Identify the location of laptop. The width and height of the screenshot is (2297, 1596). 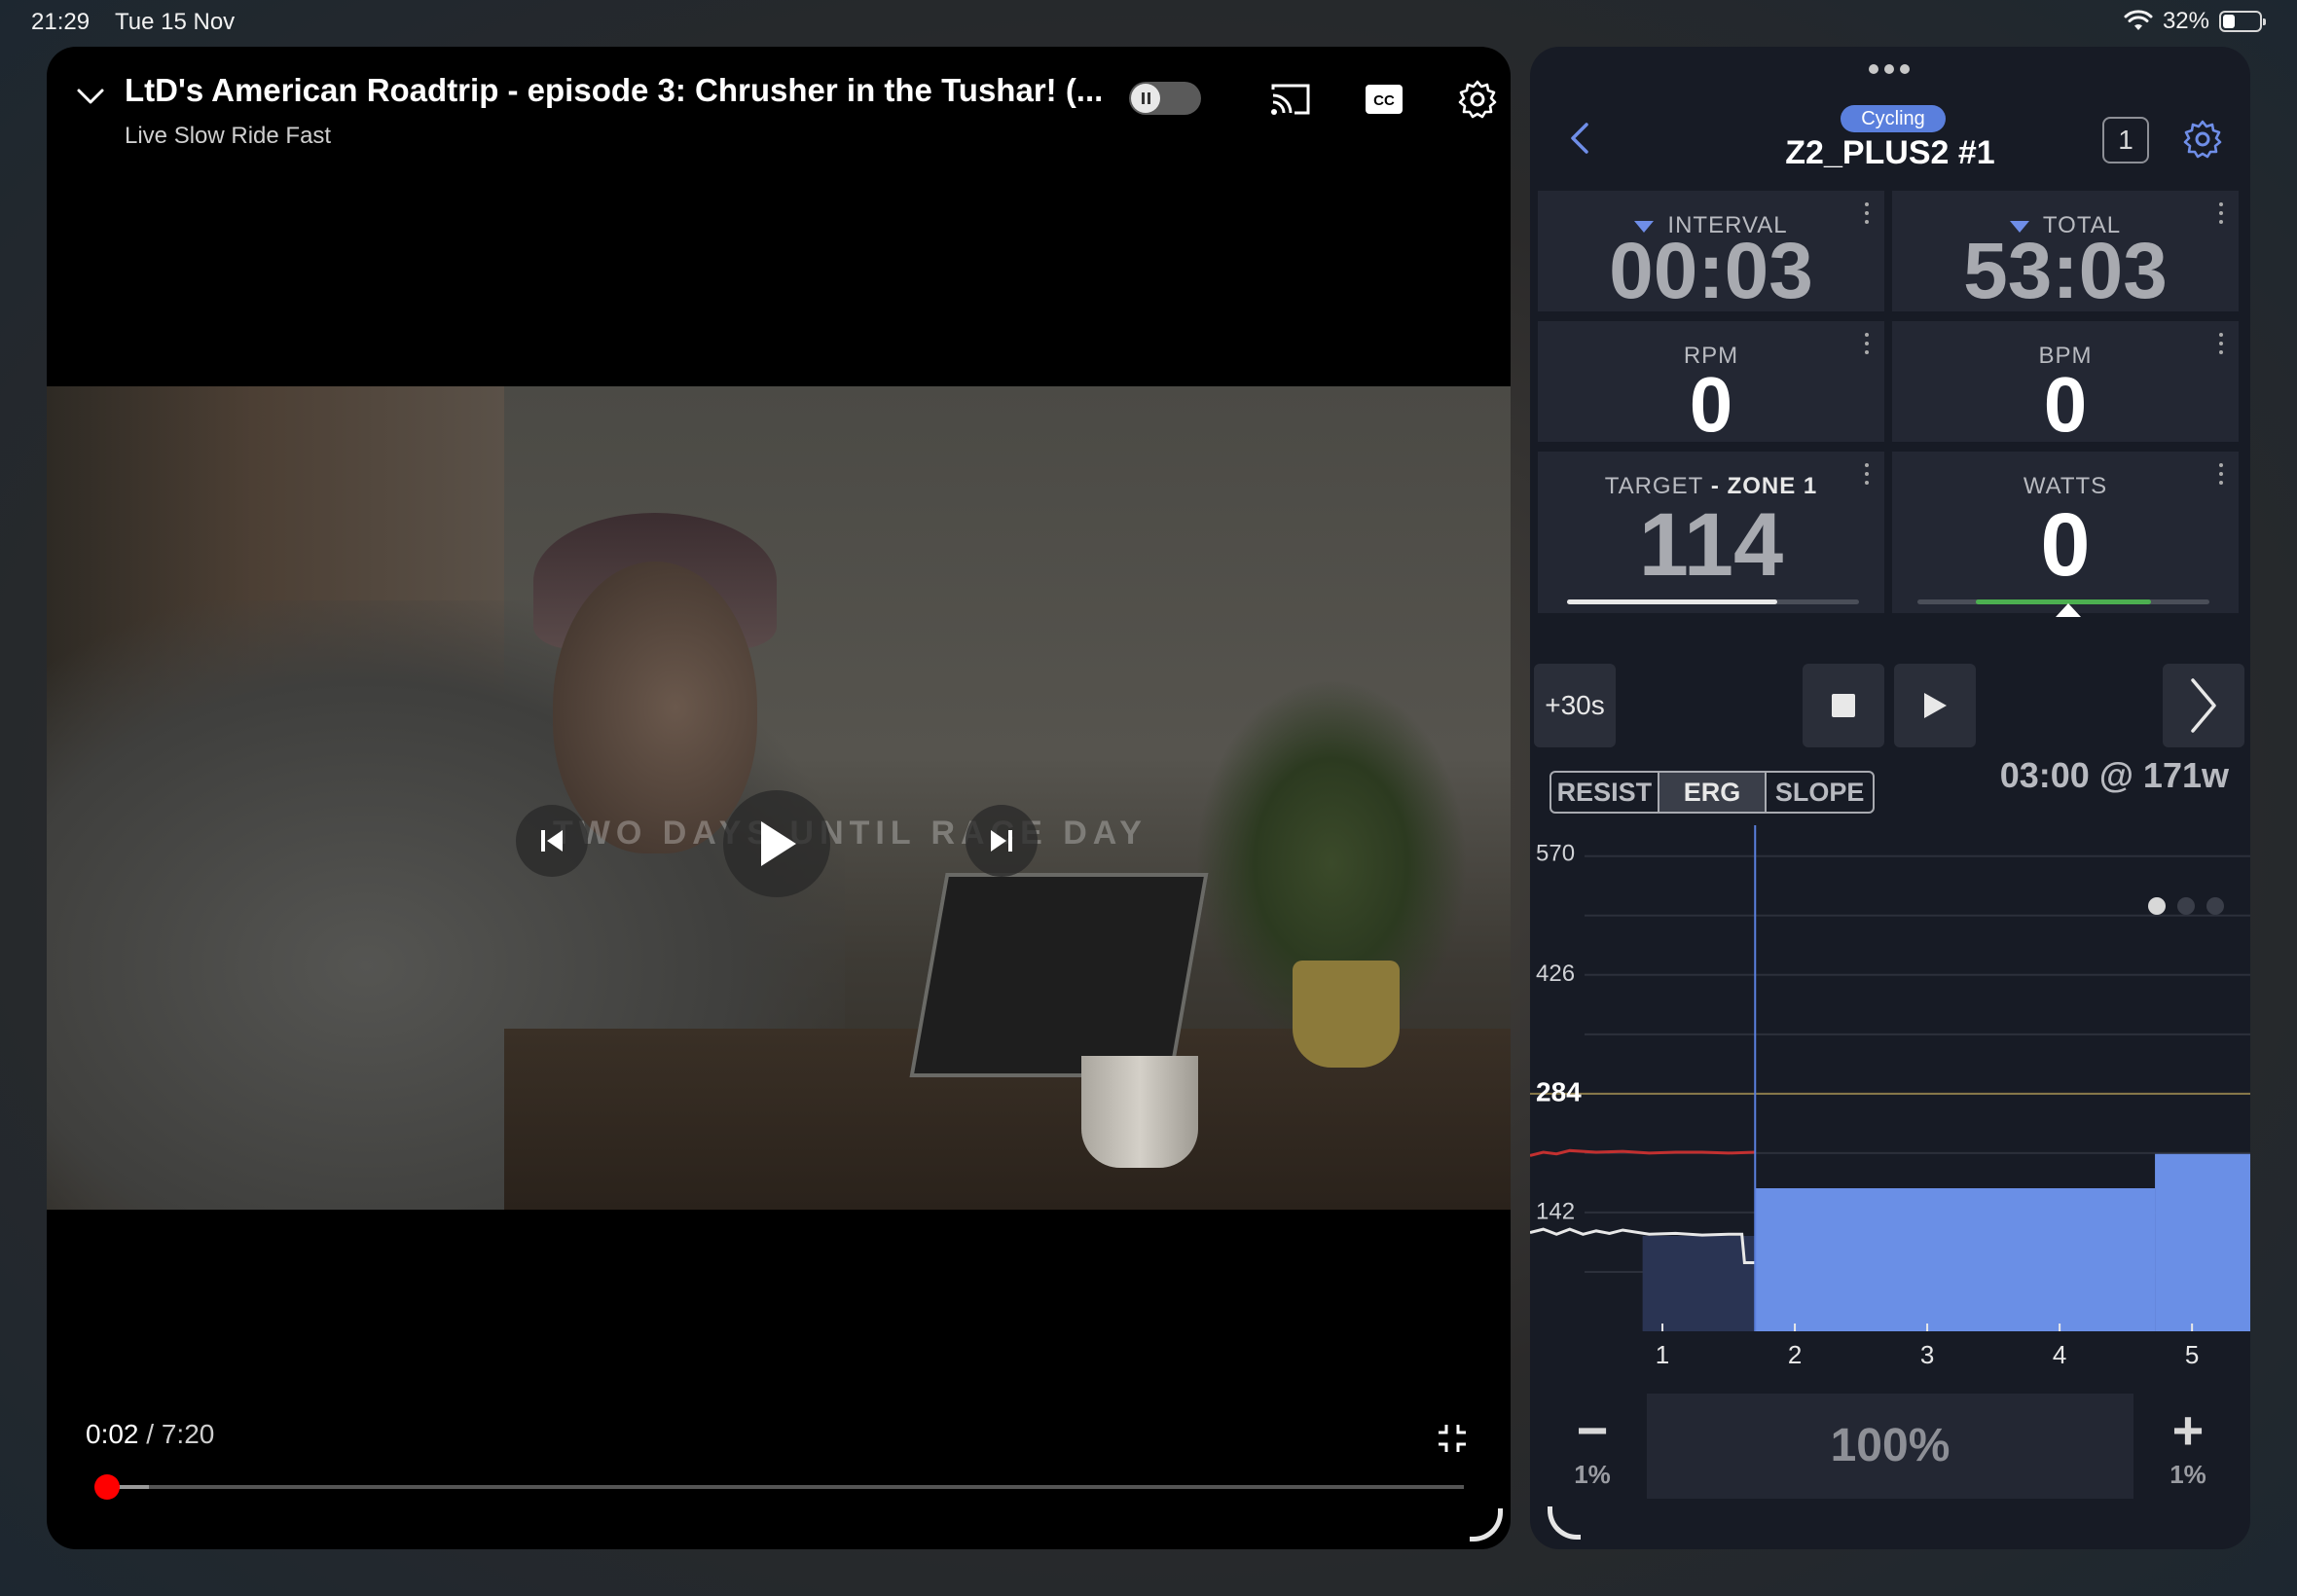
(1059, 975).